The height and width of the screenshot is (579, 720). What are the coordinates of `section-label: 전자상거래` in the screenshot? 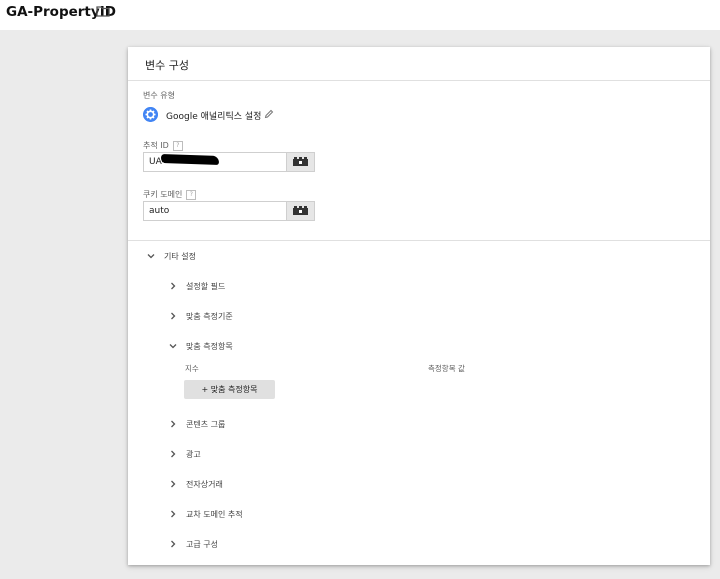 It's located at (204, 484).